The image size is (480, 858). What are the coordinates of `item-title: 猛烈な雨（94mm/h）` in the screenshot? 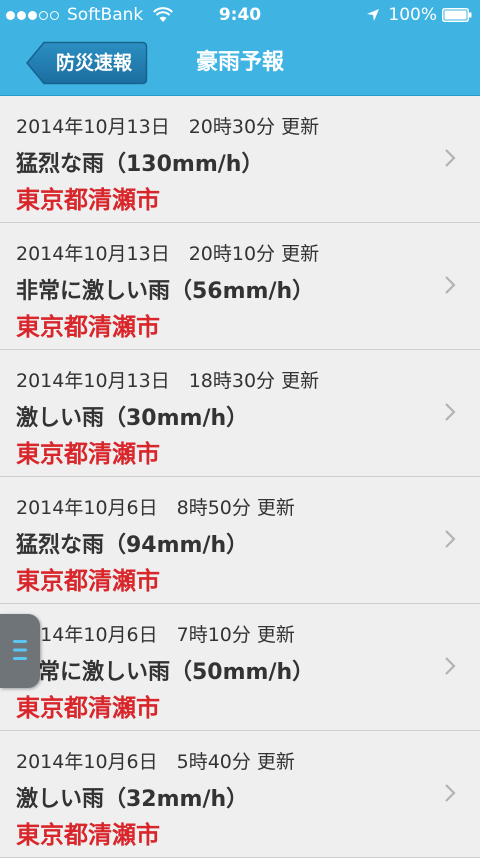 It's located at (132, 545).